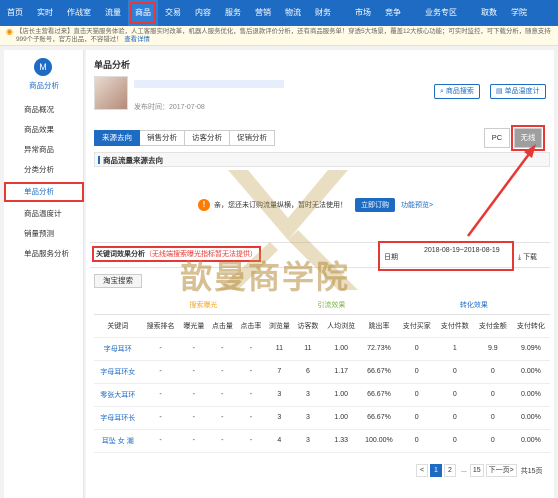 Image resolution: width=558 pixels, height=498 pixels. Describe the element at coordinates (252, 138) in the screenshot. I see `tab-promotion: 促销分析` at that location.